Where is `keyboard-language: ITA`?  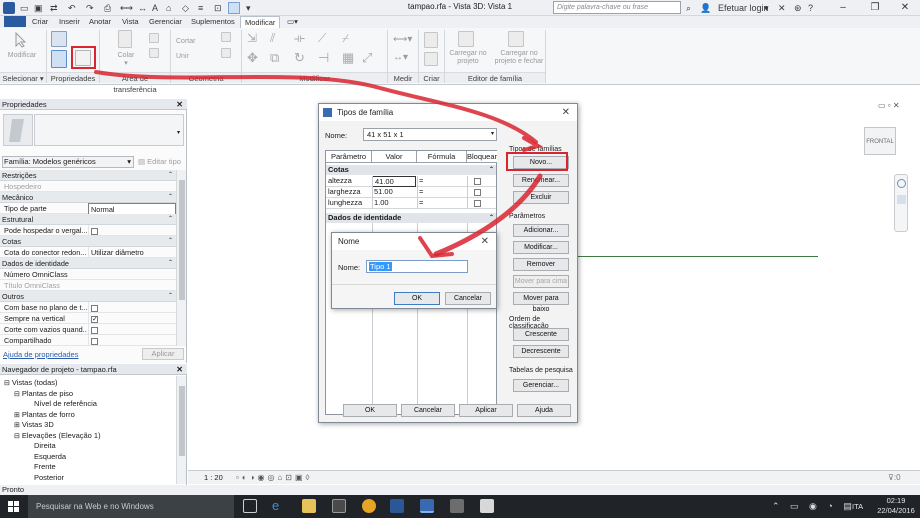 keyboard-language: ITA is located at coordinates (857, 506).